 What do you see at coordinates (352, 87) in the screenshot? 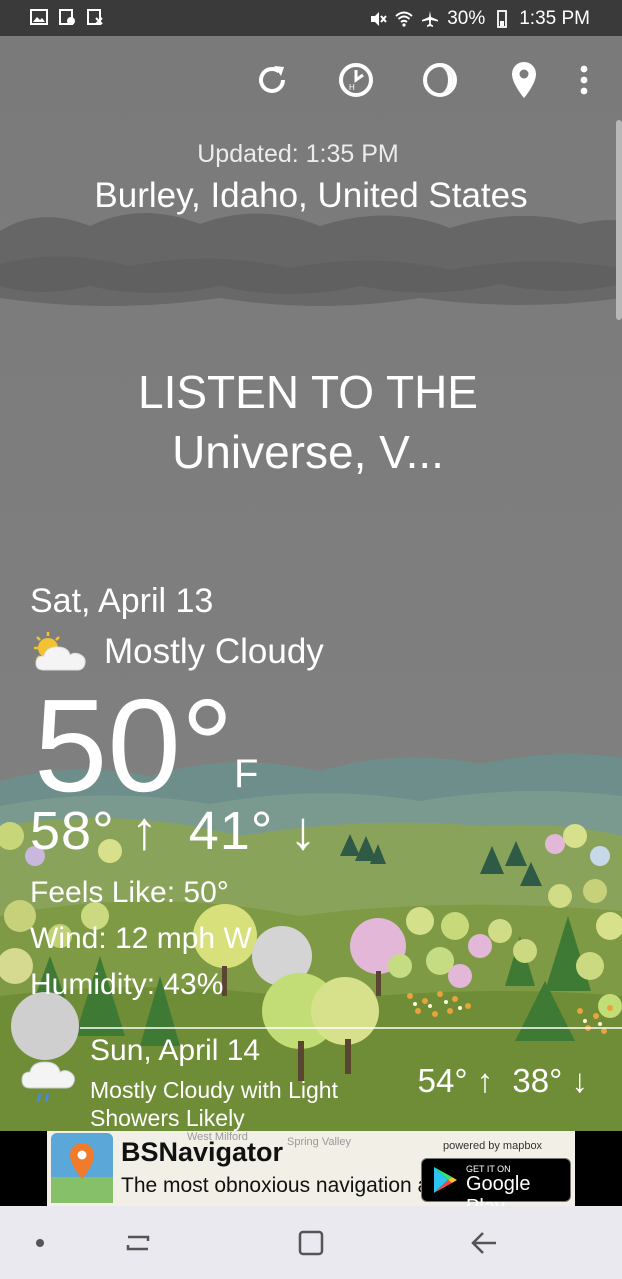
I see `svg-text: H` at bounding box center [352, 87].